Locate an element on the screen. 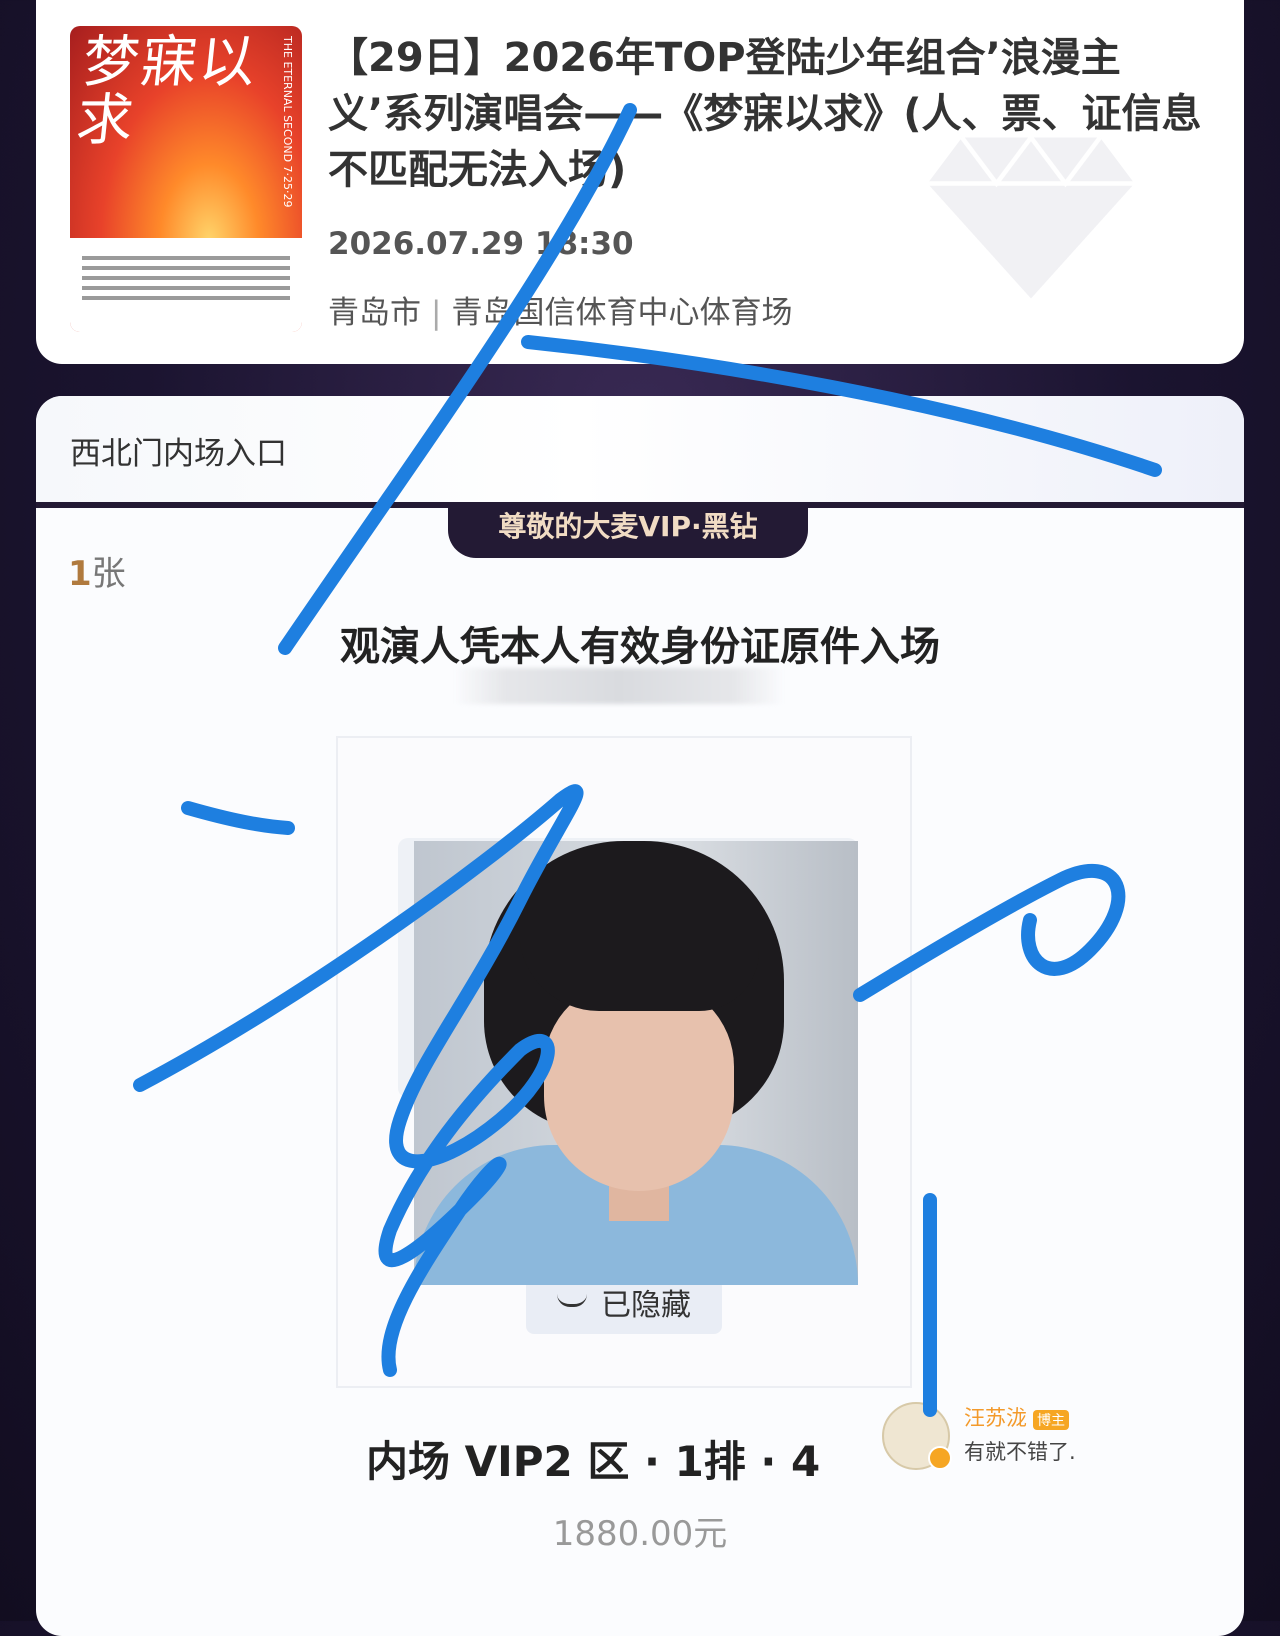 This screenshot has width=1280, height=1636. entry-notice: 观演人凭本人有效身份证原件入场 is located at coordinates (640, 647).